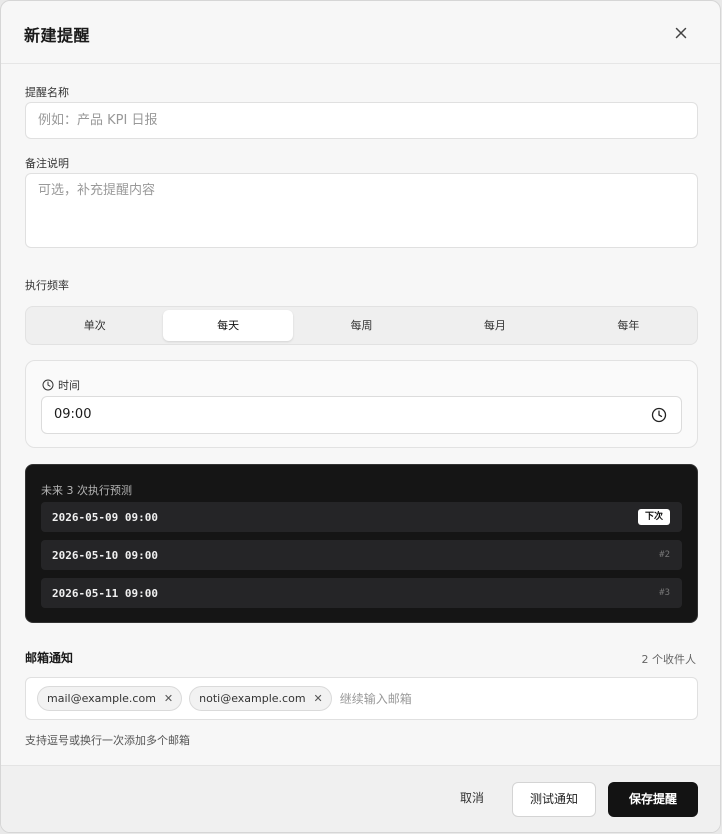 The height and width of the screenshot is (834, 722). Describe the element at coordinates (101, 698) in the screenshot. I see `email-chip-label: mail@example.com` at that location.